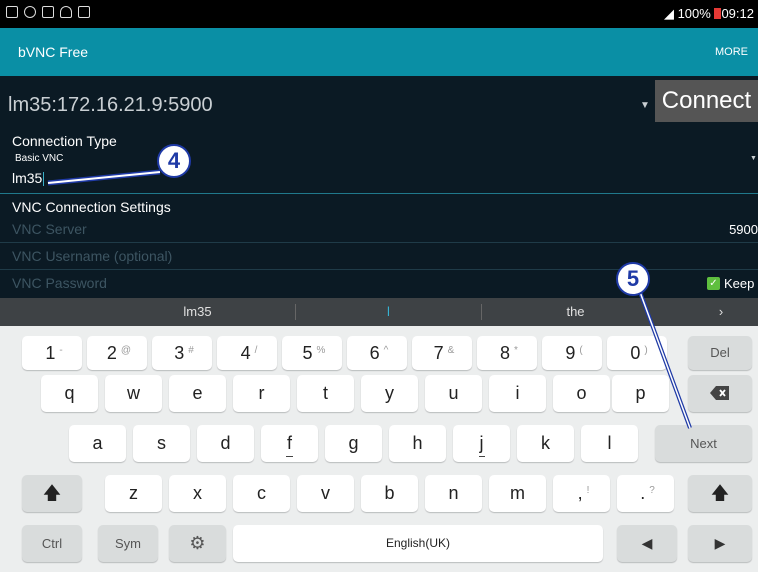  I want to click on callout-4-pointer-inner, so click(104, 177).